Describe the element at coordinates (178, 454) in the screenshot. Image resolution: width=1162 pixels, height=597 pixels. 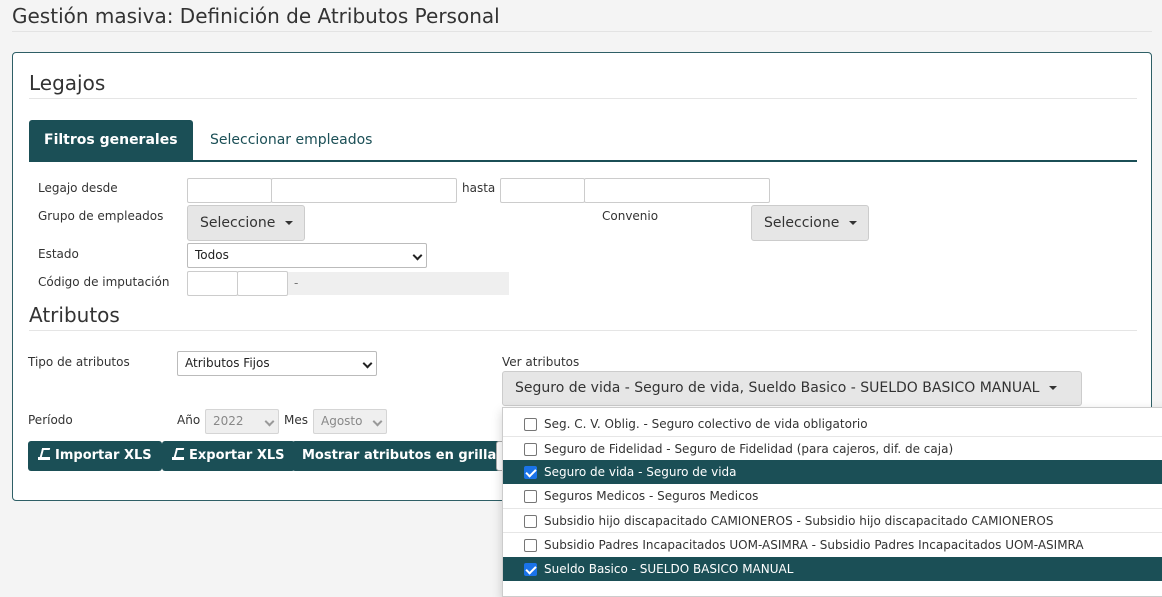
I see `download-icon` at that location.